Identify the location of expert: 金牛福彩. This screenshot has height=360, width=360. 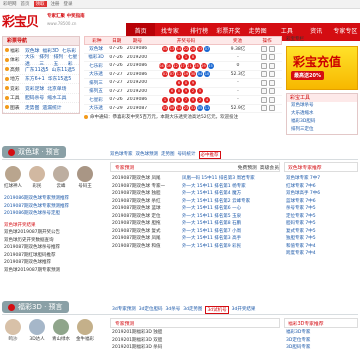
(85, 330).